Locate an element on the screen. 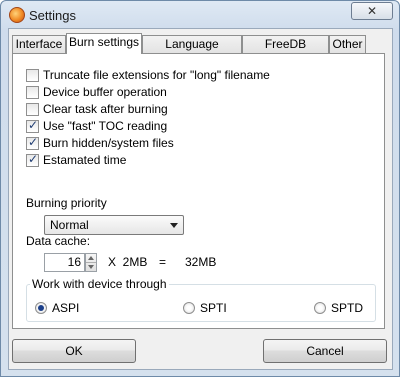 Image resolution: width=402 pixels, height=379 pixels. radio-sptd: SPTD is located at coordinates (338, 308).